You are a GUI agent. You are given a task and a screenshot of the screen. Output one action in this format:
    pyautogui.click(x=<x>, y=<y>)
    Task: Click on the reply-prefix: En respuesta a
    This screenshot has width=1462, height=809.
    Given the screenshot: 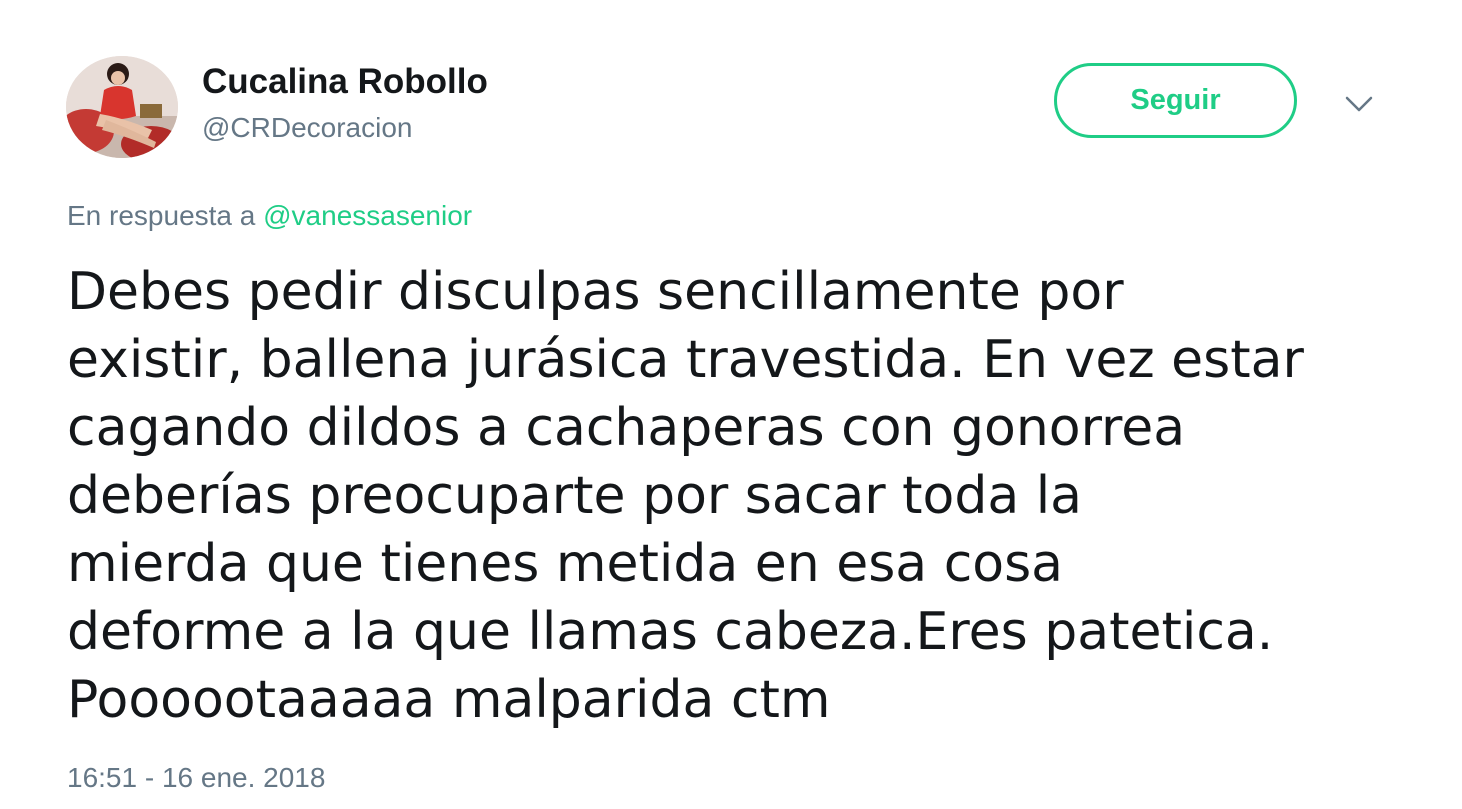 What is the action you would take?
    pyautogui.click(x=161, y=215)
    